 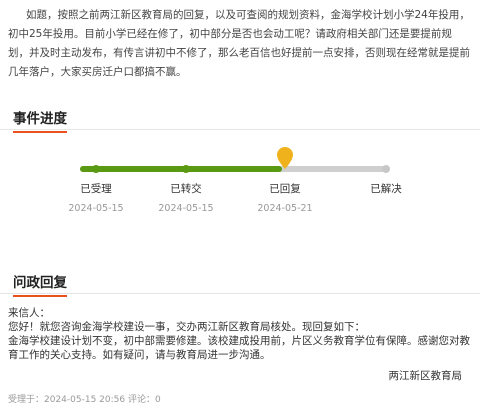 I want to click on step-dot-transferred, so click(x=186, y=169).